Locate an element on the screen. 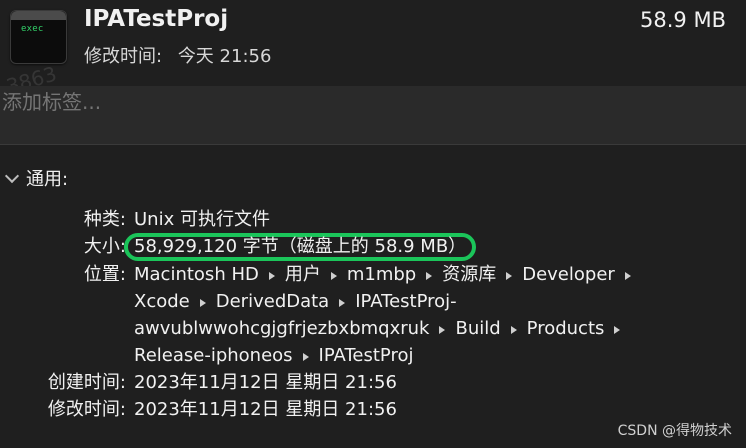  path-part: Products is located at coordinates (565, 328).